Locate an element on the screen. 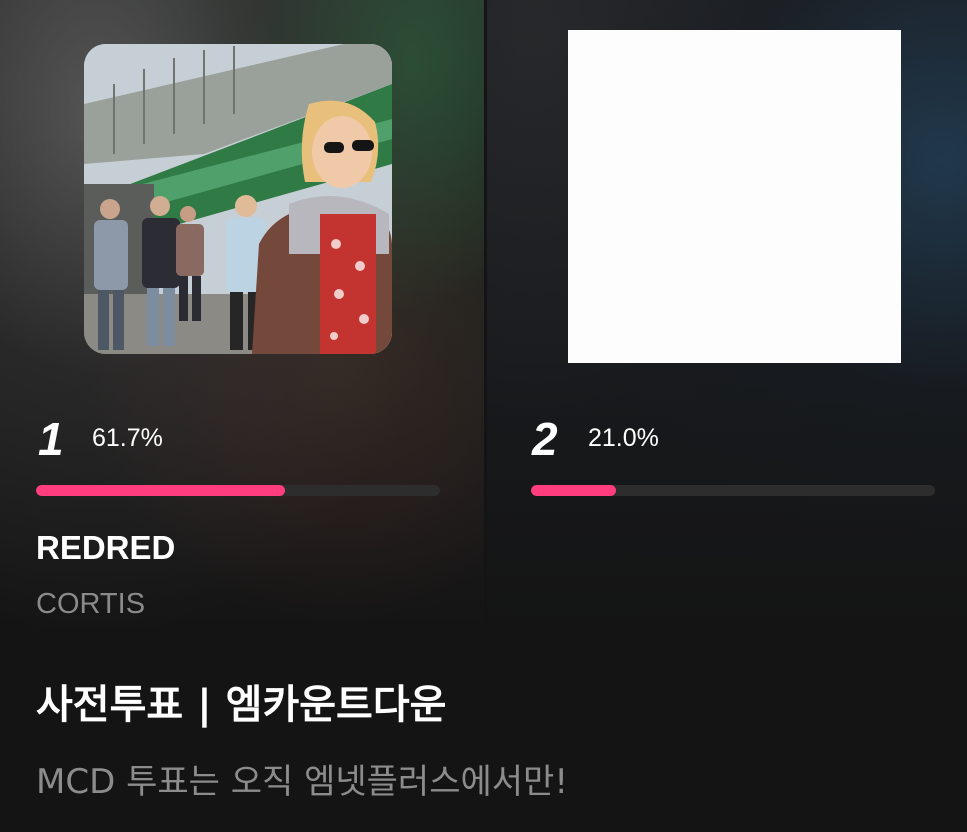  entry-2-progress-fill is located at coordinates (573, 490).